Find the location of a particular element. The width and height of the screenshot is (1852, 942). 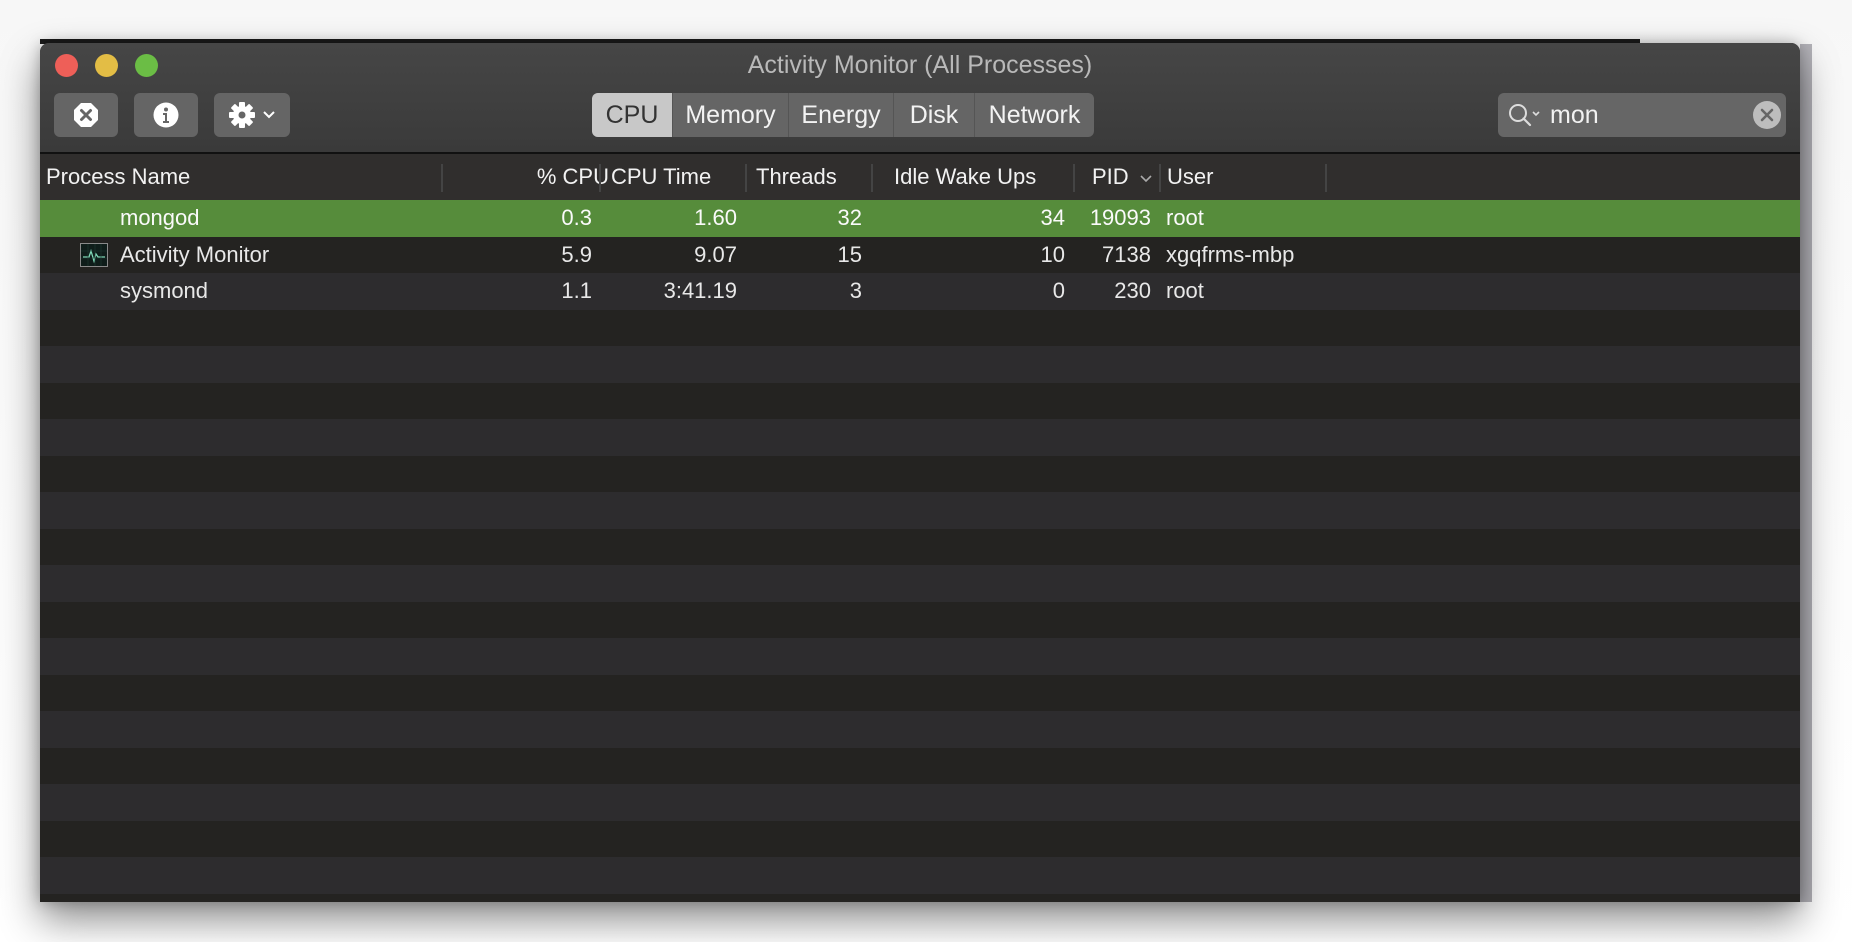

tab-memory: Memory is located at coordinates (730, 115).